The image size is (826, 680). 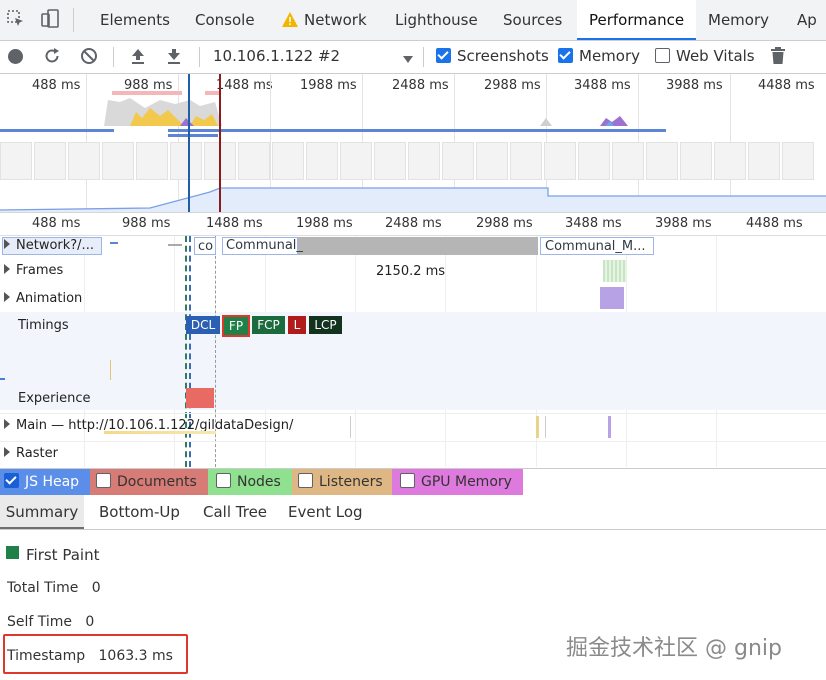 I want to click on animation-track-label: Animation, so click(x=43, y=298).